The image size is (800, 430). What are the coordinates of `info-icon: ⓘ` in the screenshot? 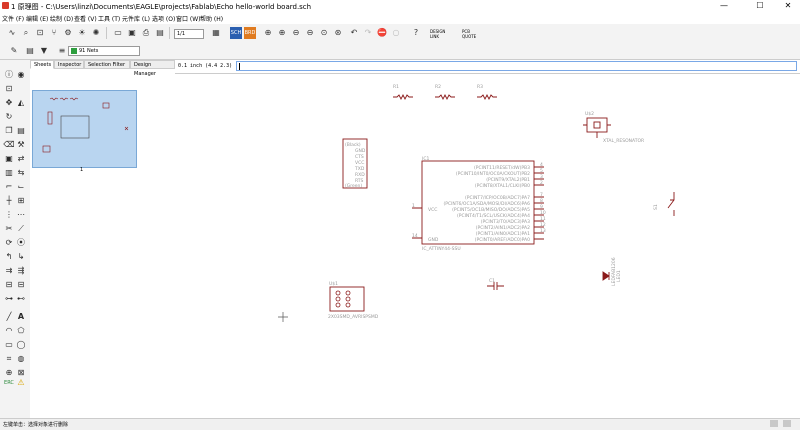 It's located at (9, 75).